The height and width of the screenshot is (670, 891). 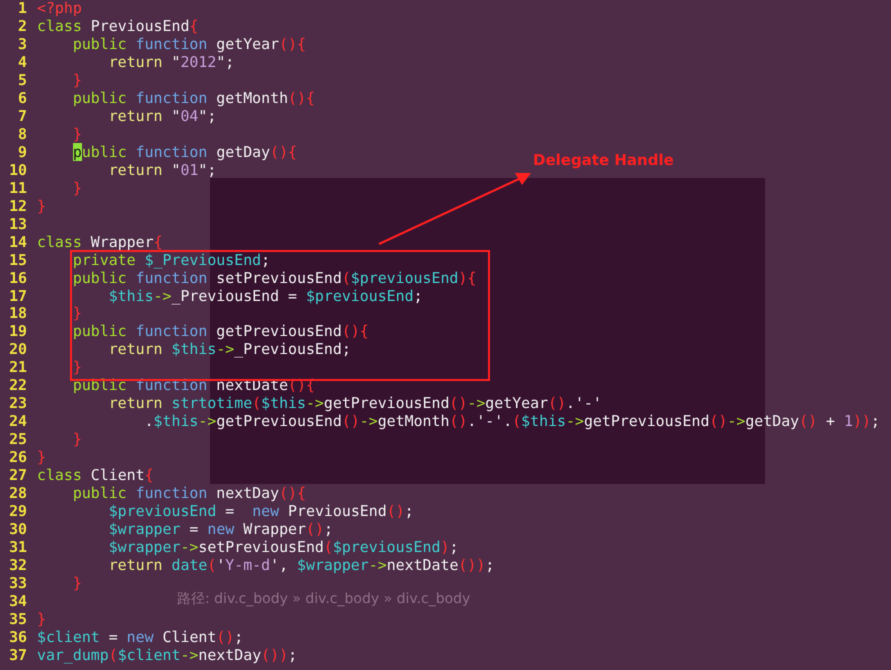 I want to click on line-number: 29, so click(x=17, y=512).